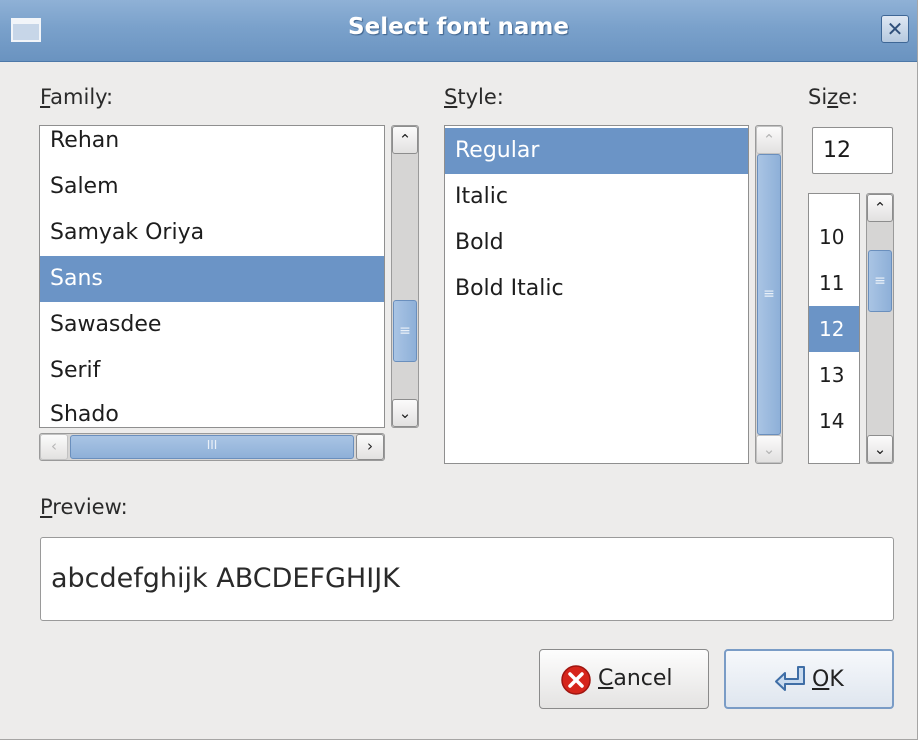 This screenshot has width=918, height=740. I want to click on family-item-samyak-oriya: Samyak Oriya, so click(212, 233).